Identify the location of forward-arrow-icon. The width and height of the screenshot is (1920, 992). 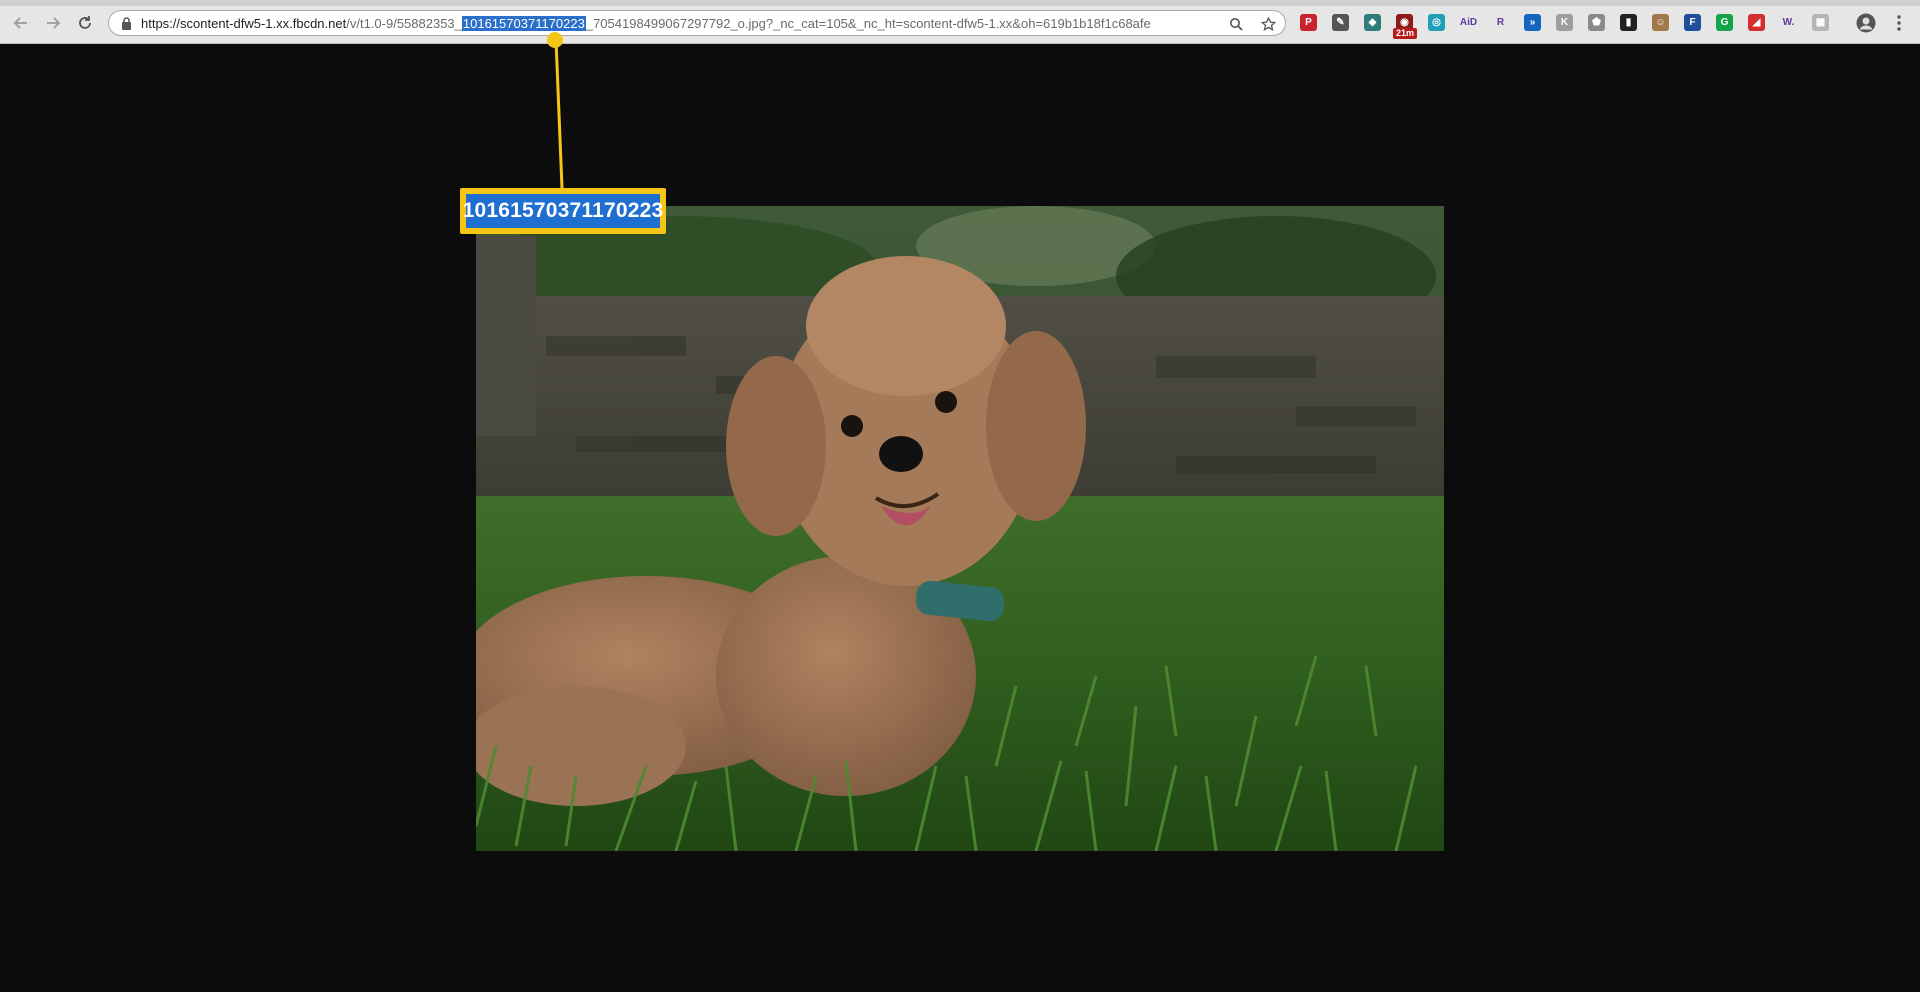
(54, 23).